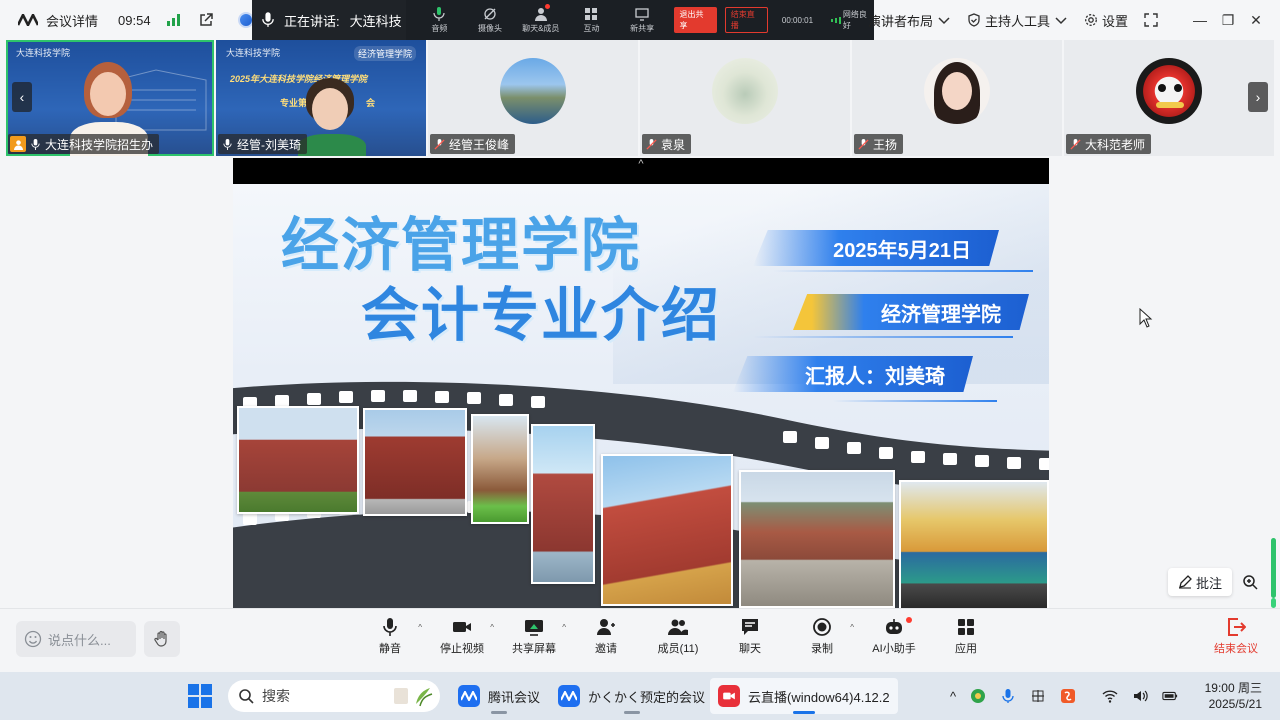 This screenshot has height=720, width=1280. I want to click on volume-icon, so click(1140, 696).